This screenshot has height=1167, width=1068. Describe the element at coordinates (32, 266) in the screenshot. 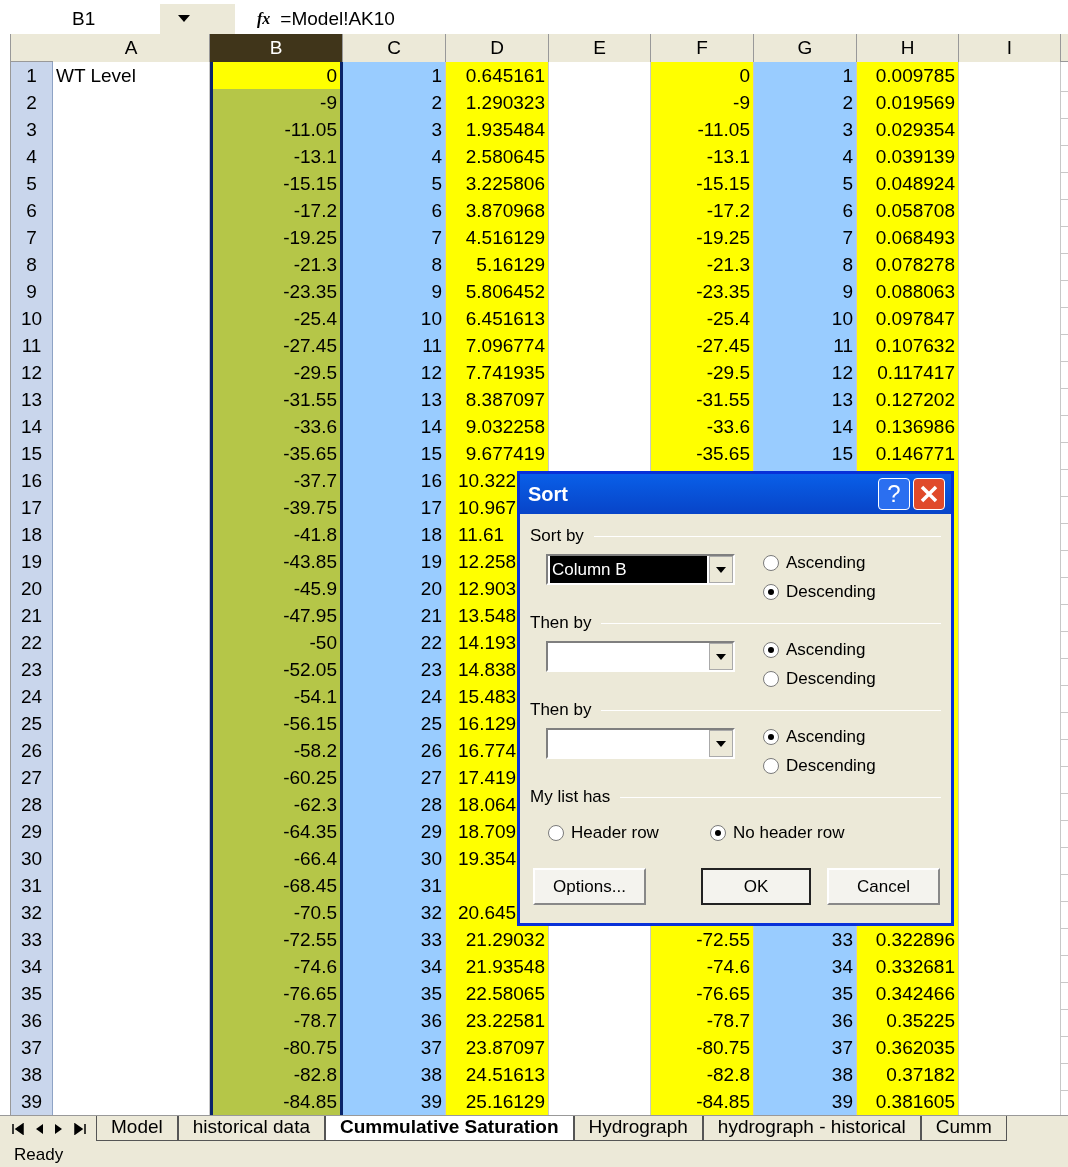

I see `row-header: 8` at that location.